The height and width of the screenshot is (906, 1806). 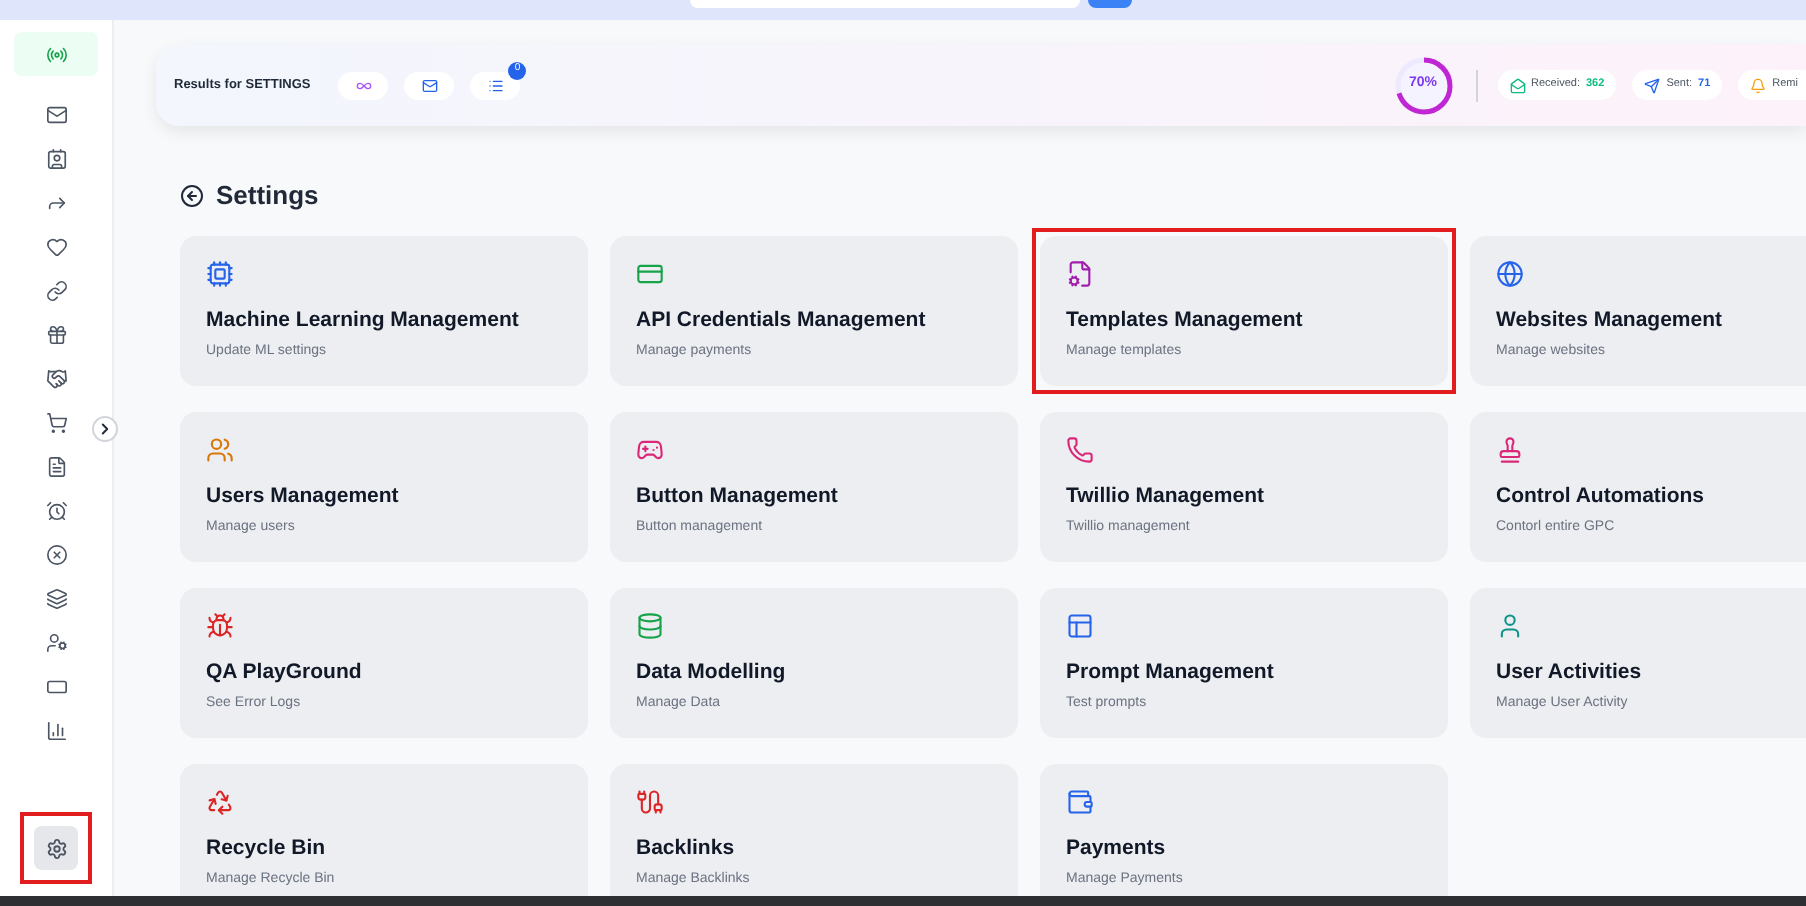 What do you see at coordinates (267, 848) in the screenshot?
I see `card-title: Recycle Bin` at bounding box center [267, 848].